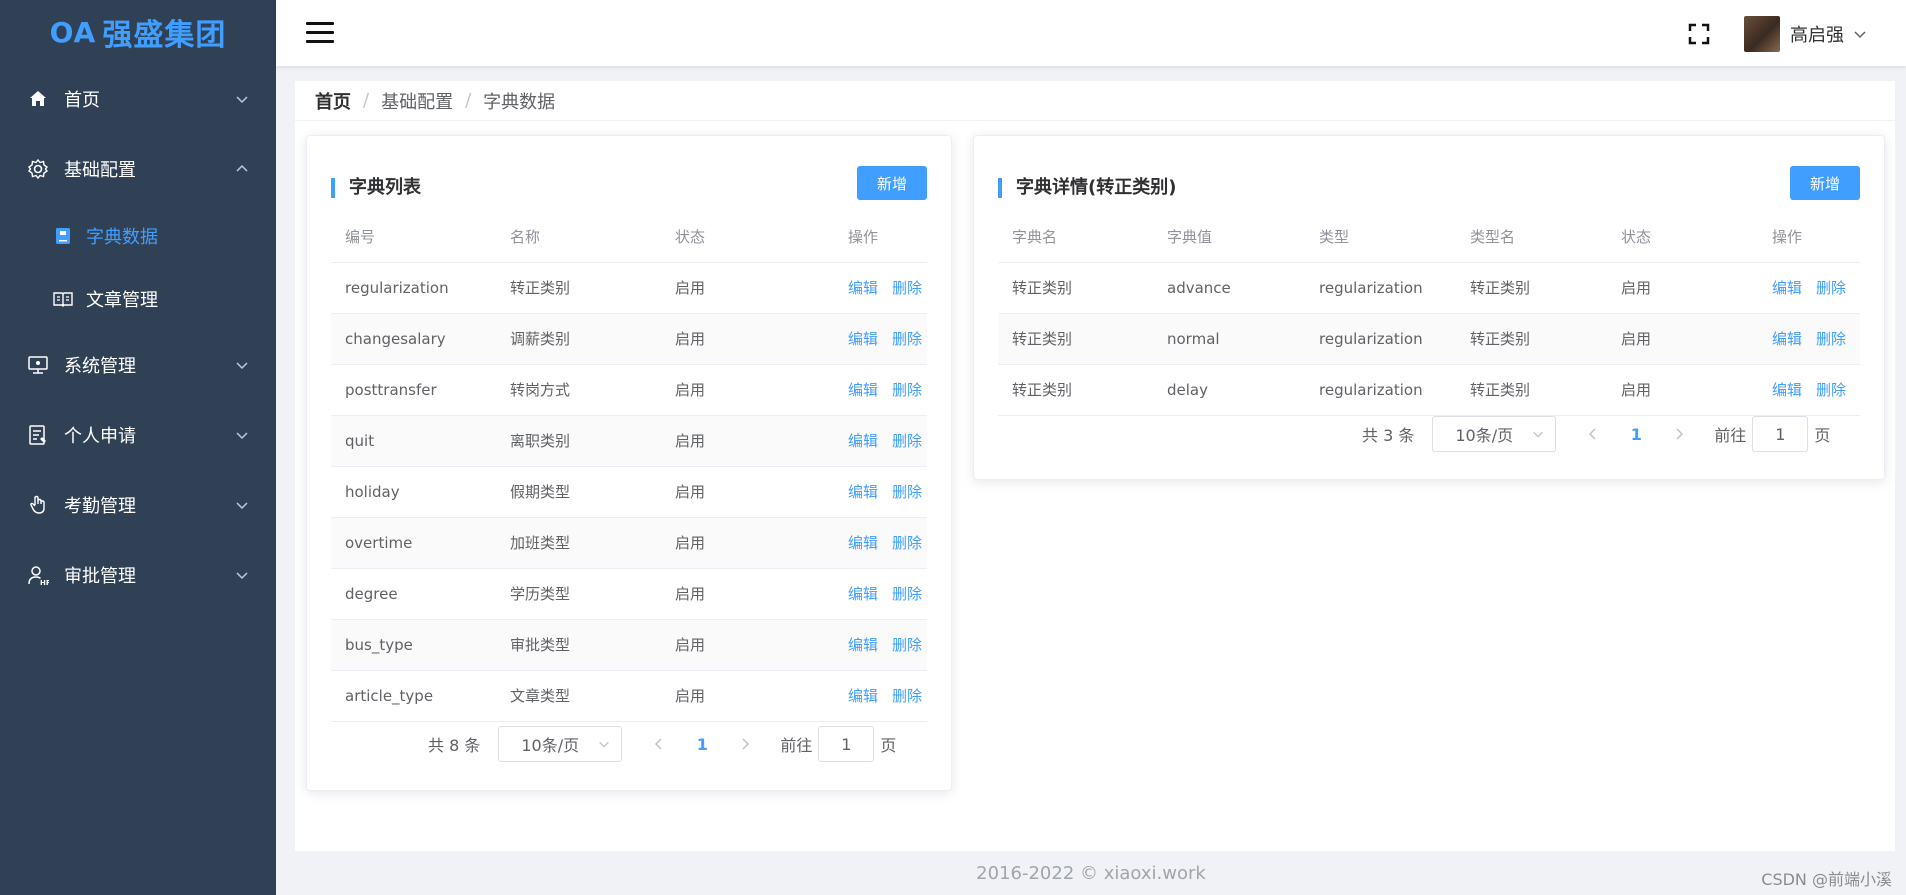  Describe the element at coordinates (629, 492) in the screenshot. I see `table-row: holiday 假期类型 启用 编辑 删除` at that location.